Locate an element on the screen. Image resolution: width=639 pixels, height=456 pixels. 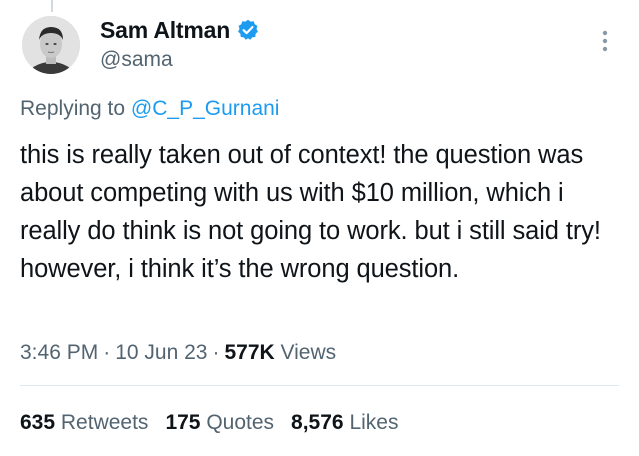
author-name-row: Sam Altman is located at coordinates (179, 30).